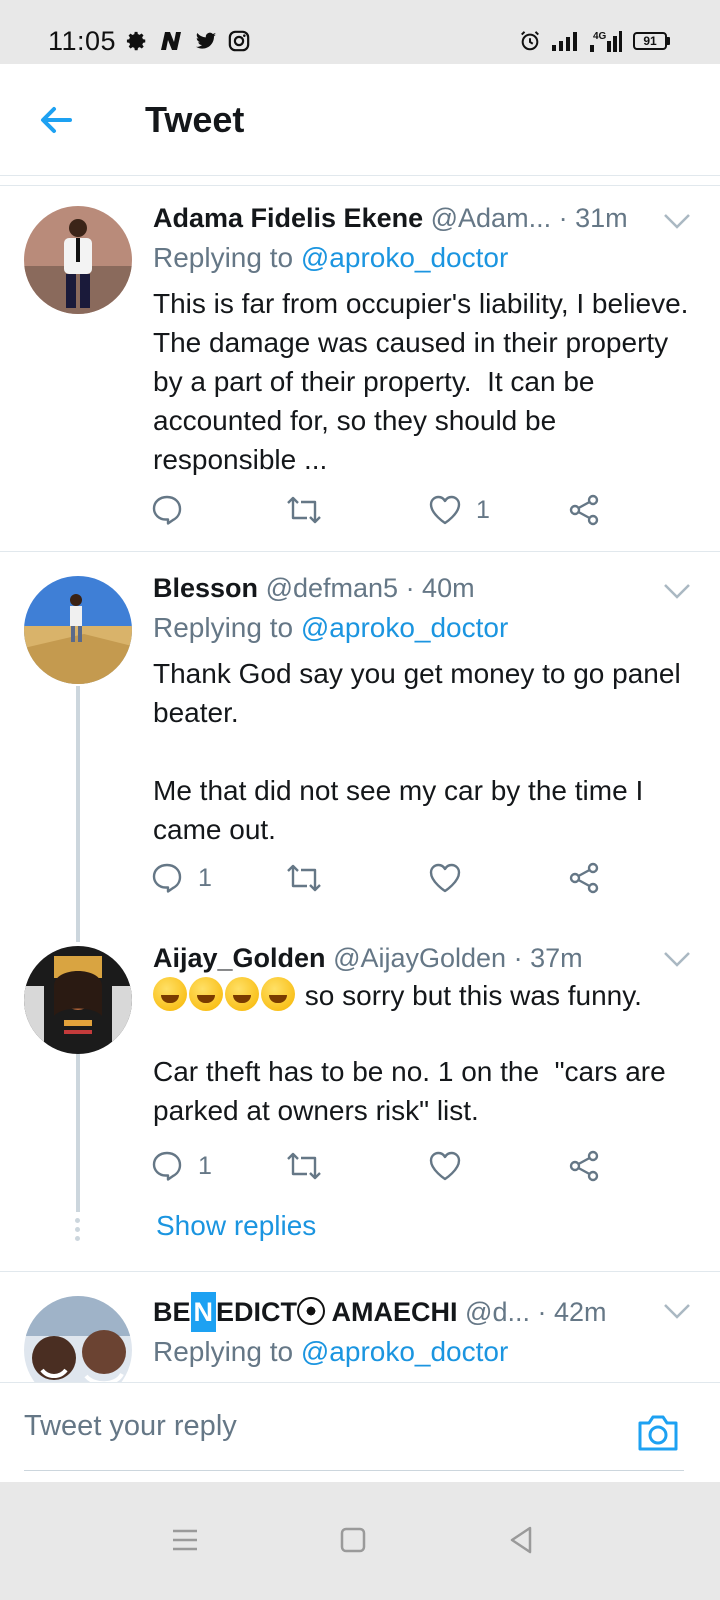  I want to click on tweet-header: Aijay_Golden @AijayGolden · 37m, so click(401, 958).